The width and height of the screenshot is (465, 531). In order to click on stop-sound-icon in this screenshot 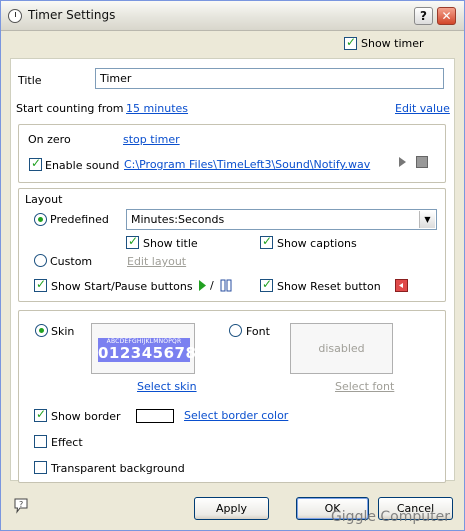, I will do `click(422, 162)`.